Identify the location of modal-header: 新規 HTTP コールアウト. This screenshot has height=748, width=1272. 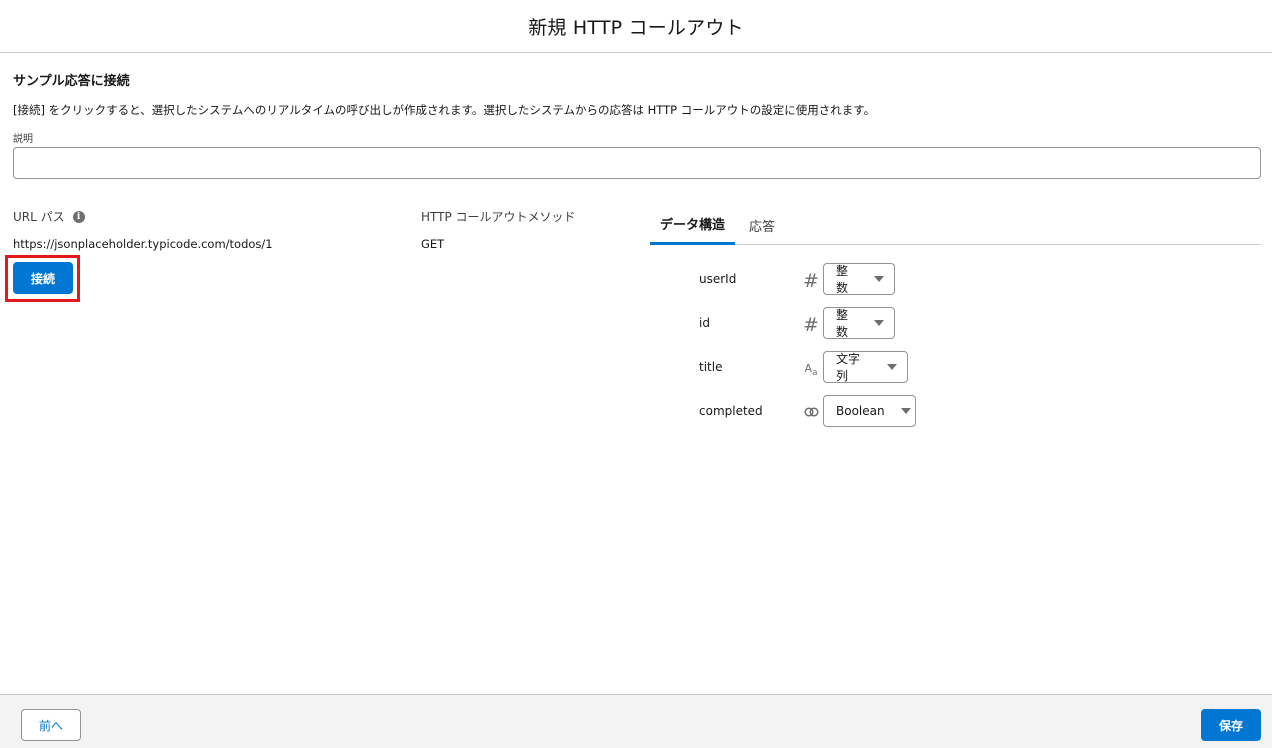
(636, 26).